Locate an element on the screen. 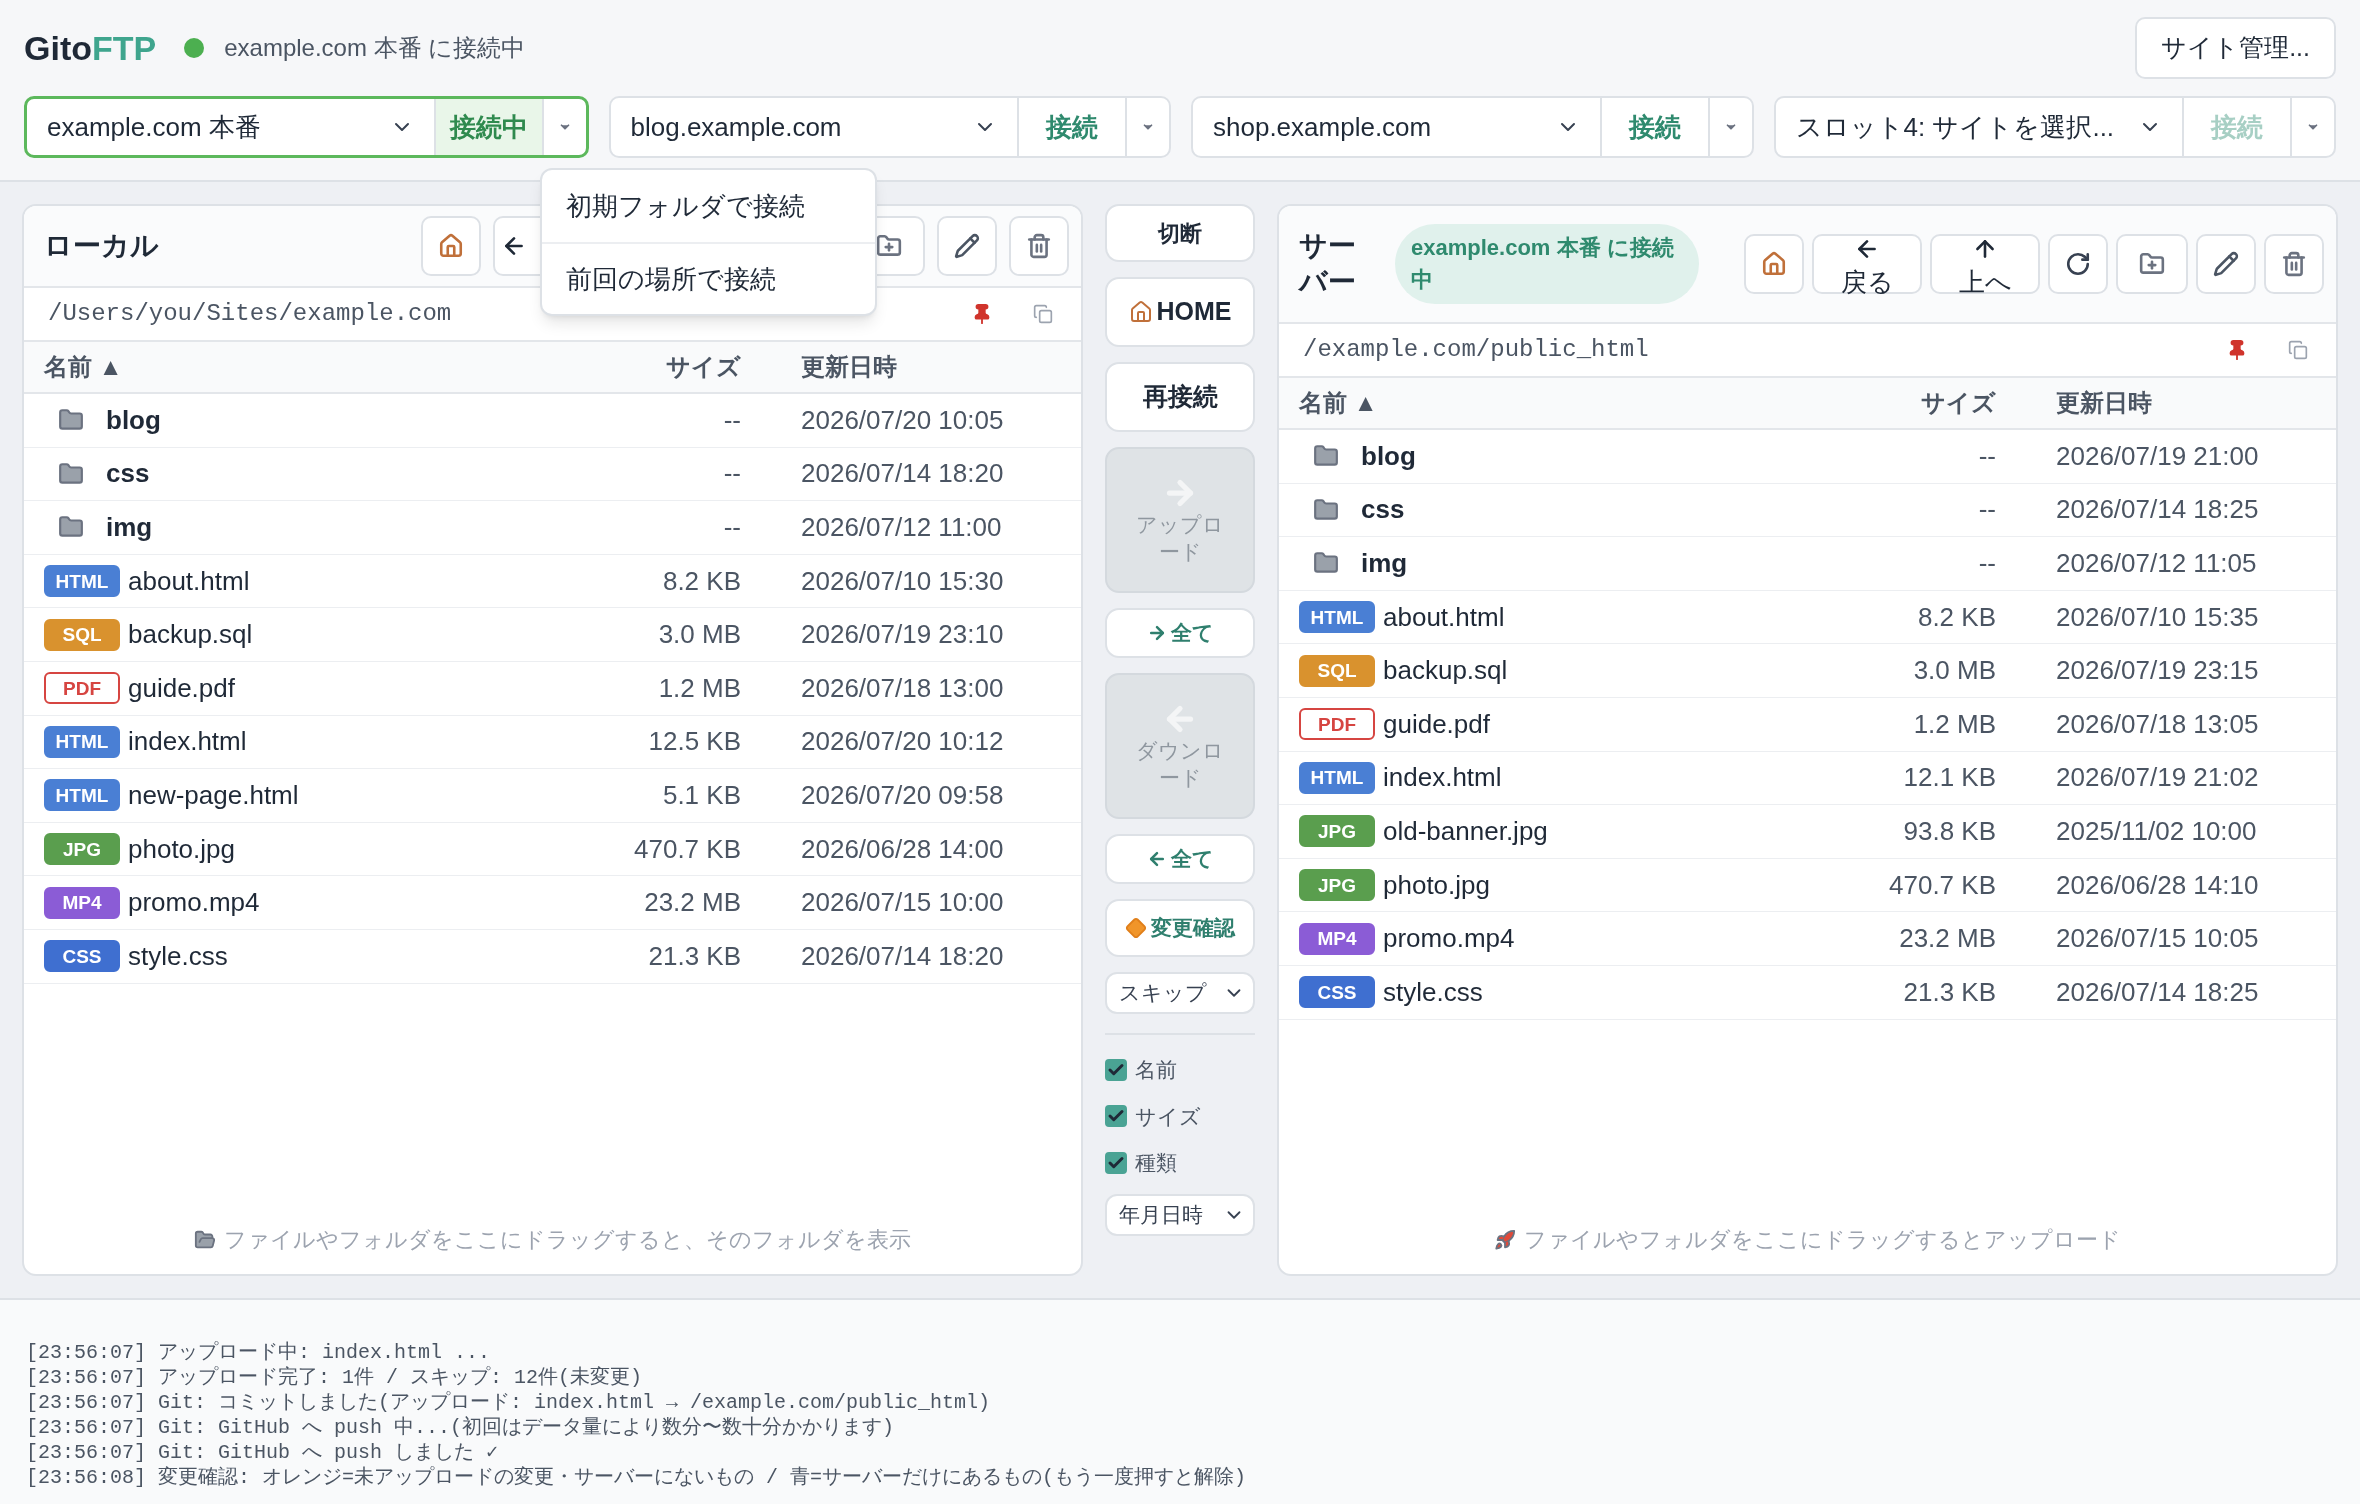  disconnect-button: 切断 is located at coordinates (1180, 233).